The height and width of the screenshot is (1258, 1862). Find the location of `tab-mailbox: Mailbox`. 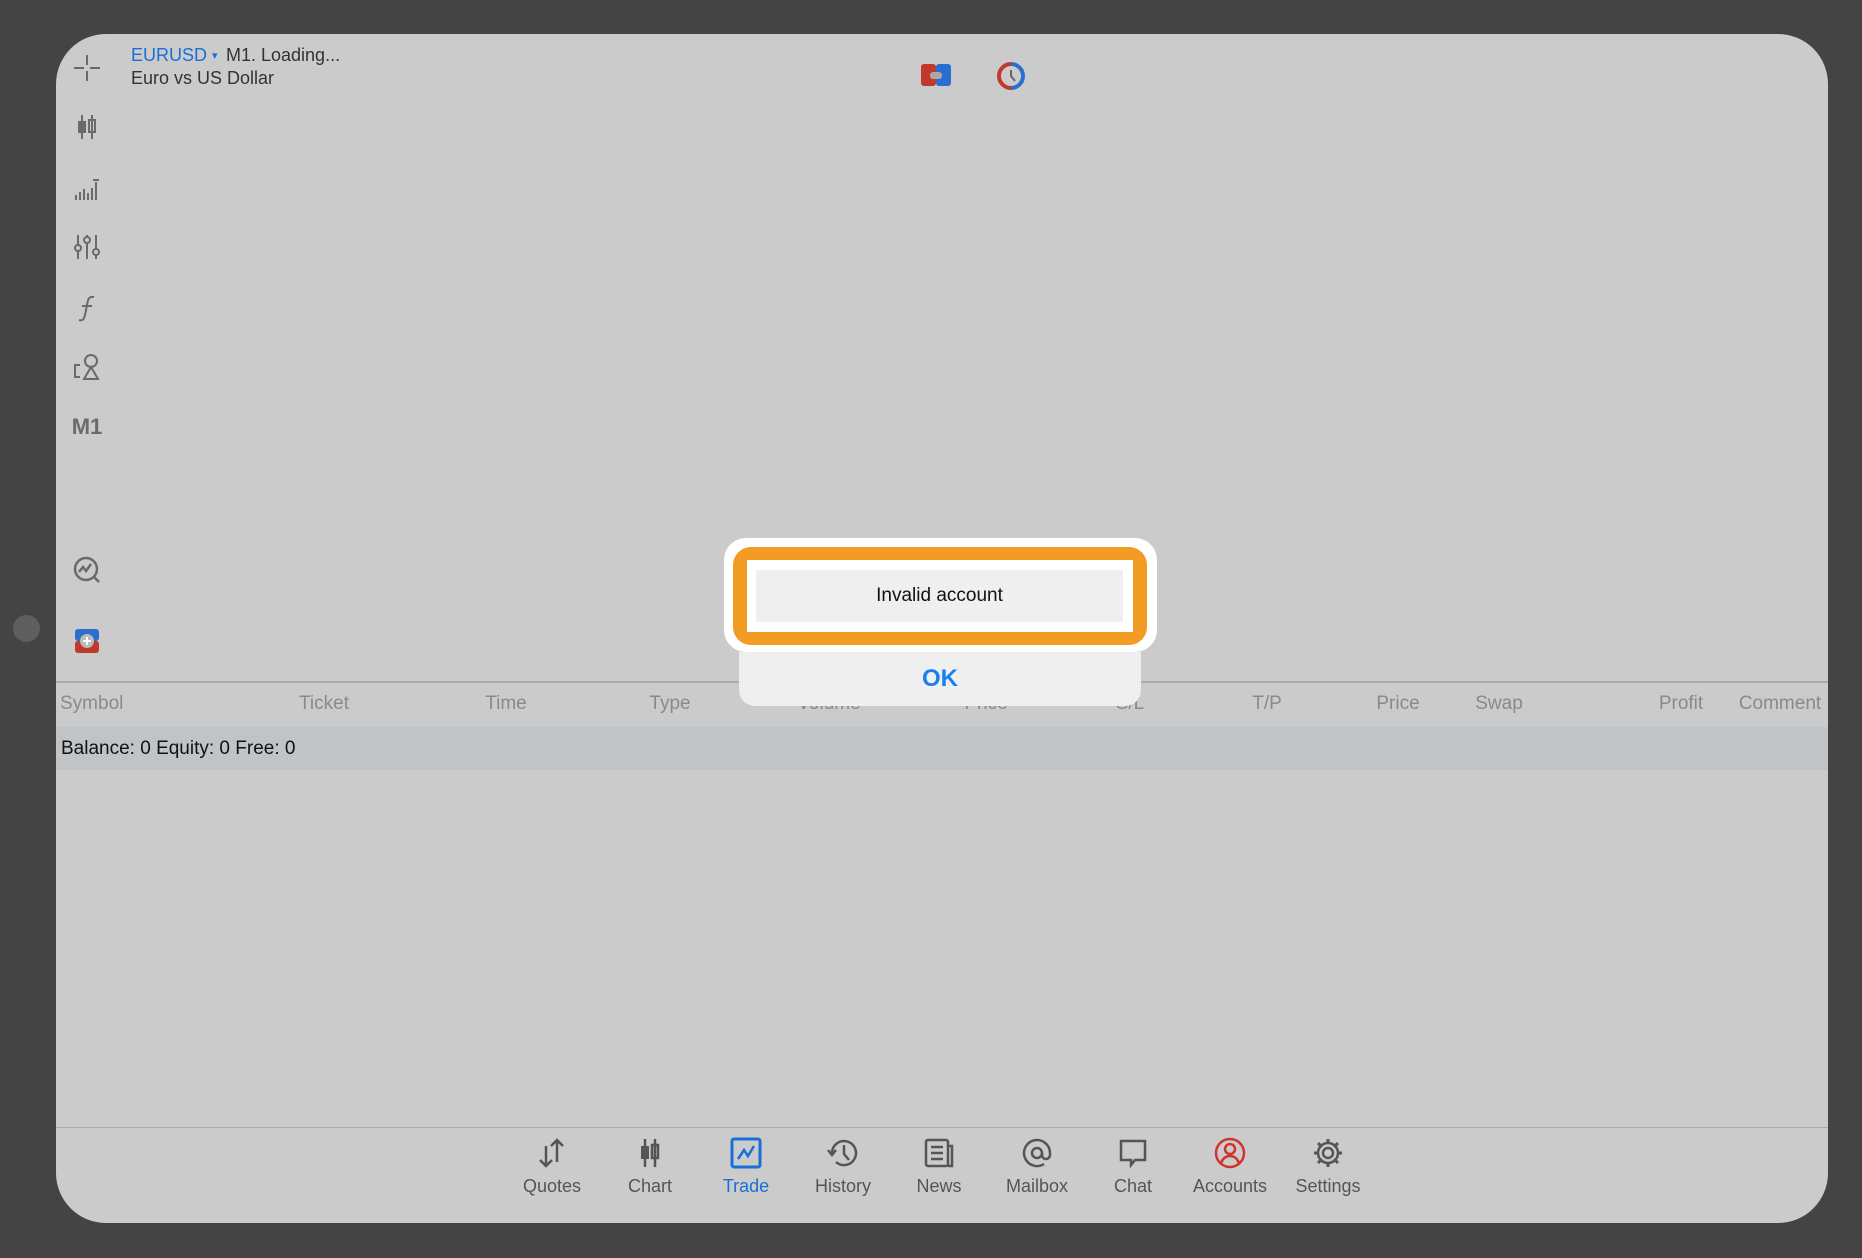

tab-mailbox: Mailbox is located at coordinates (1037, 1176).